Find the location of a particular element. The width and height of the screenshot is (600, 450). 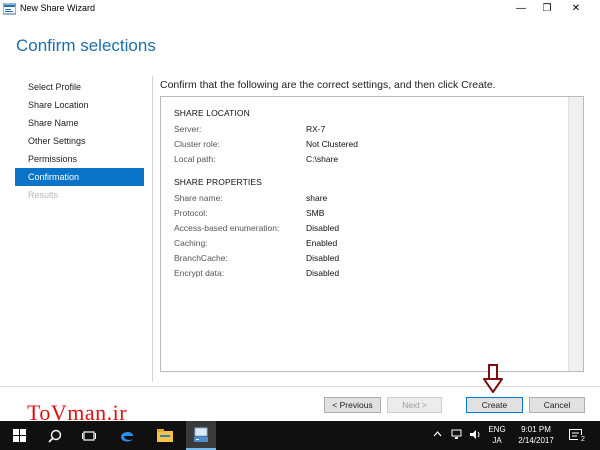

nav-item-share-location: Share Location is located at coordinates (79, 105).